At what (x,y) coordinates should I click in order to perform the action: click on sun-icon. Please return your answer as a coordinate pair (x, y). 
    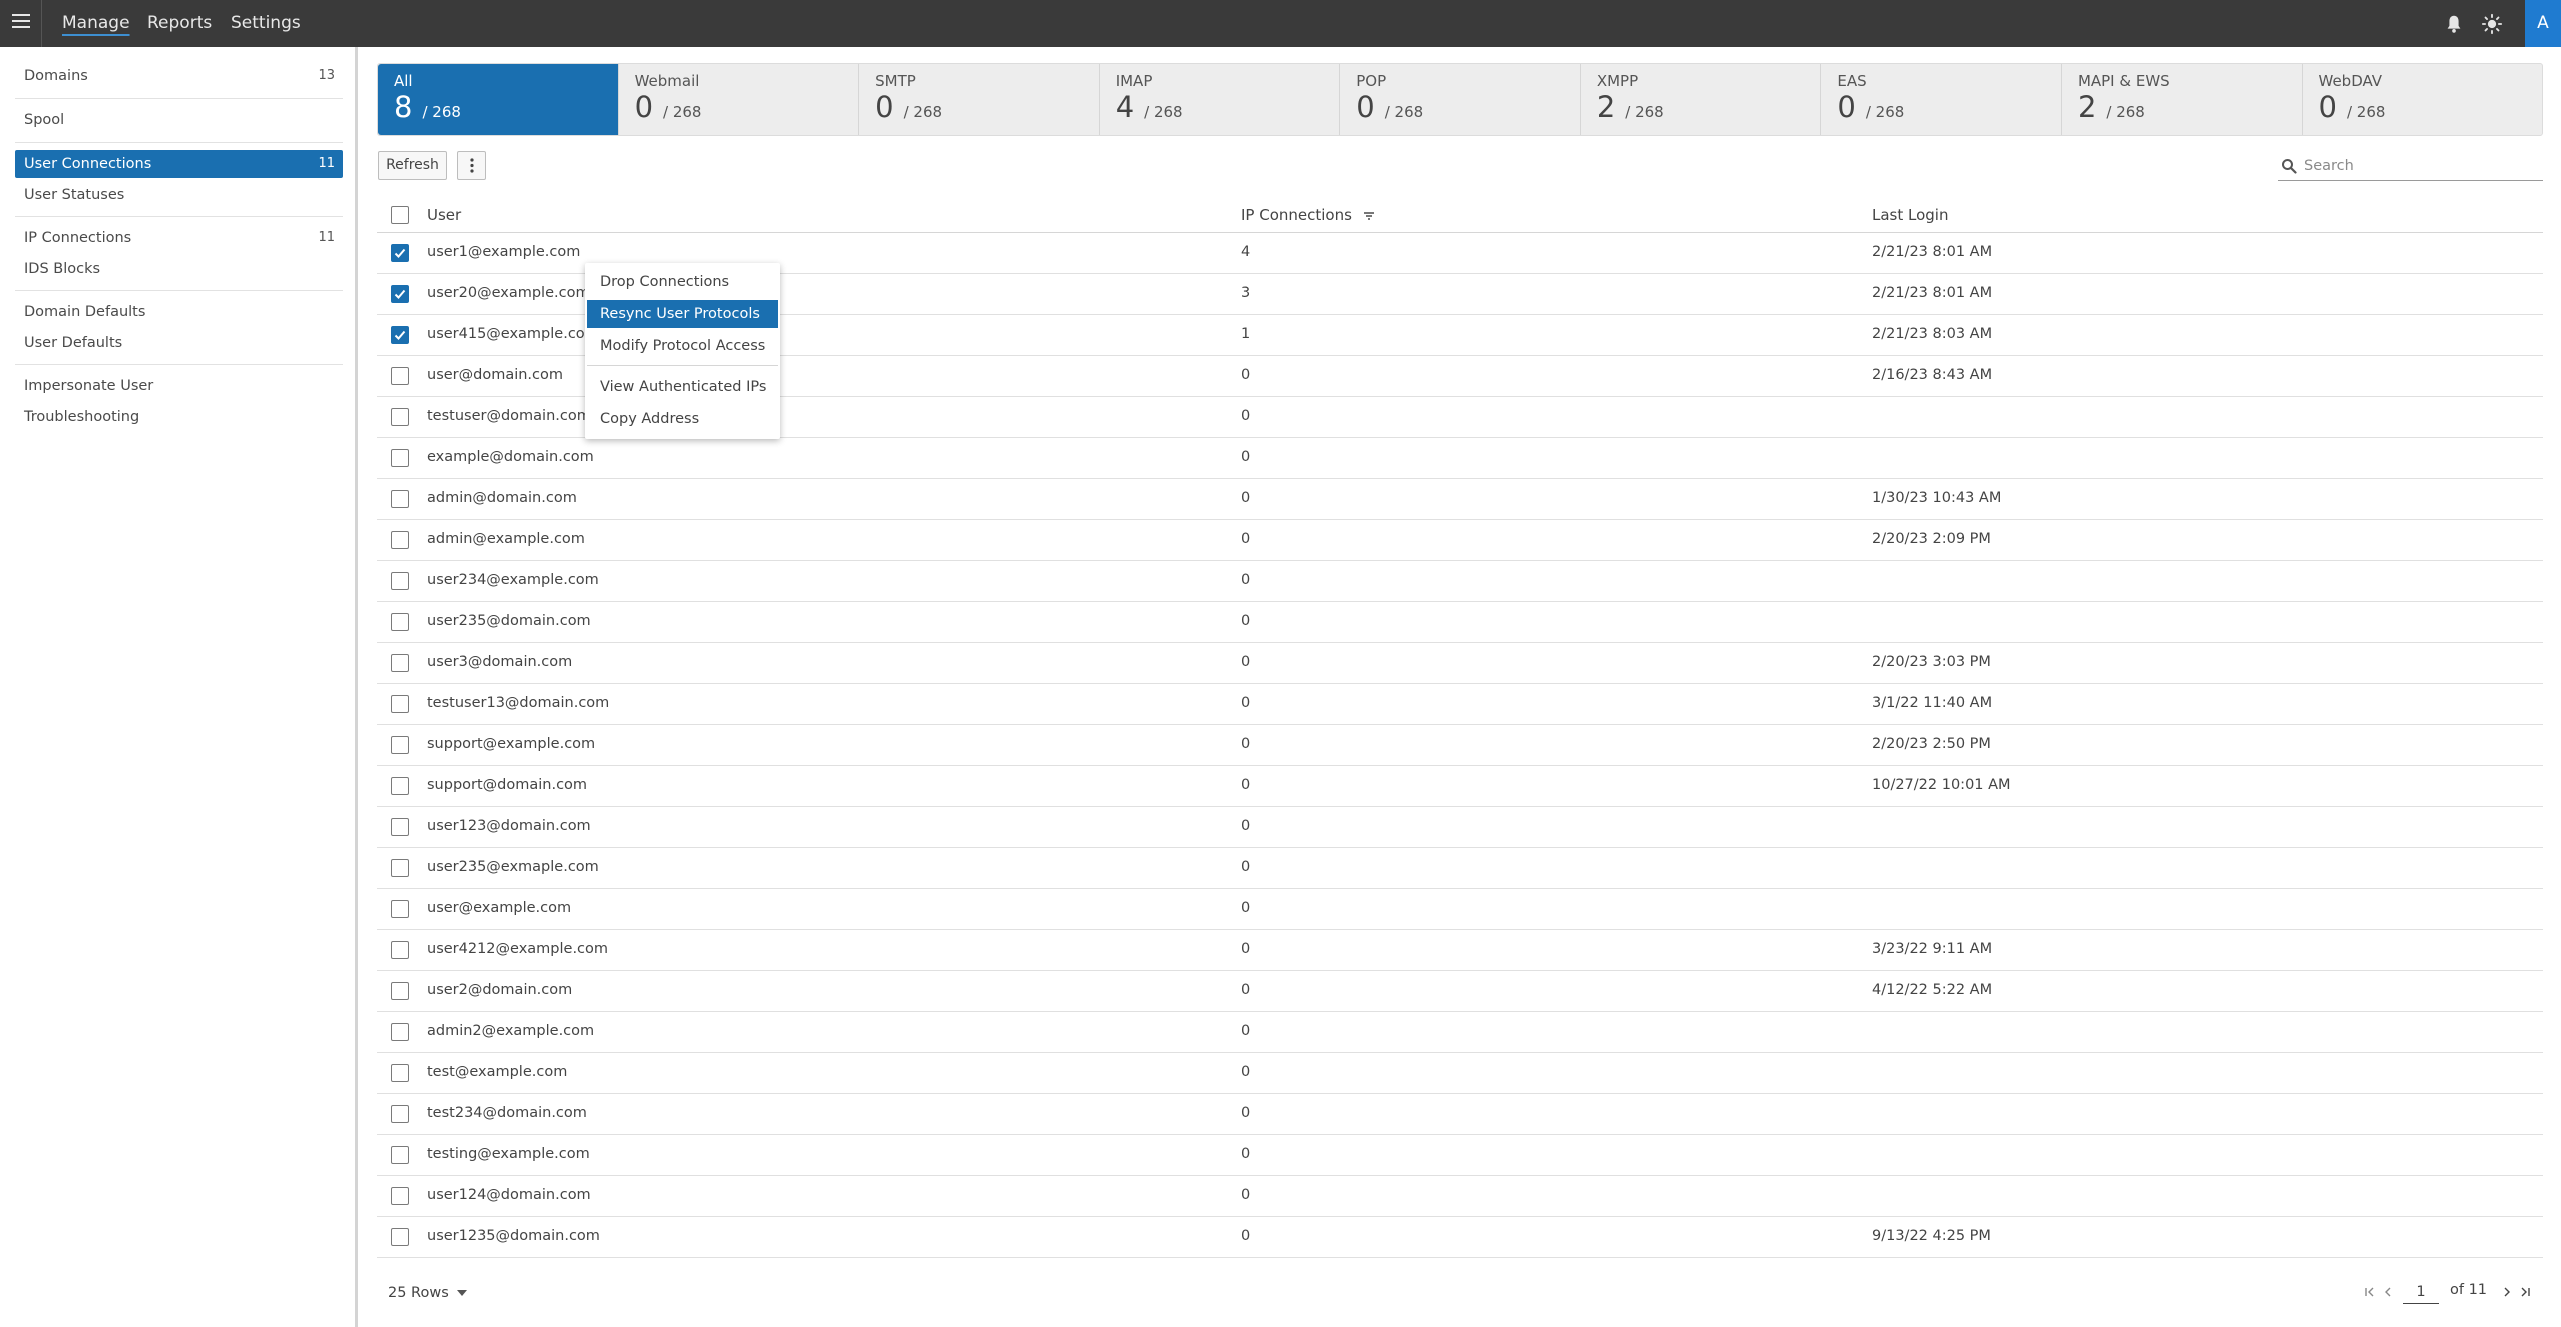
    Looking at the image, I should click on (2492, 24).